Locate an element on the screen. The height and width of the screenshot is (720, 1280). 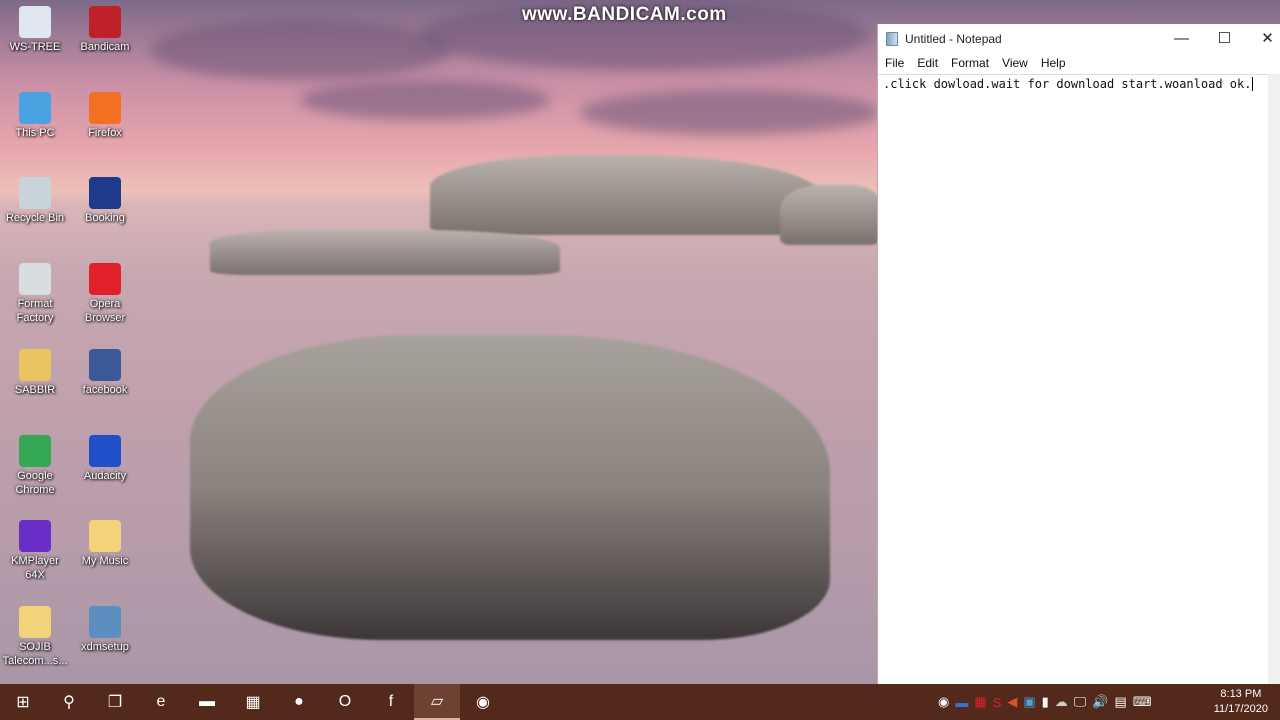
opera-icon is located at coordinates (105, 279).